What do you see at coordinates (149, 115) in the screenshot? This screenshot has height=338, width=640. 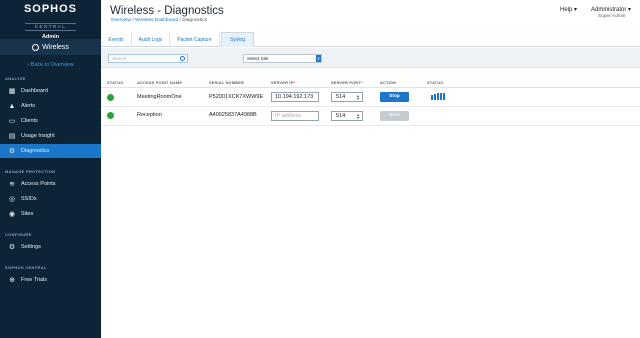 I see `ap-name: Reception` at bounding box center [149, 115].